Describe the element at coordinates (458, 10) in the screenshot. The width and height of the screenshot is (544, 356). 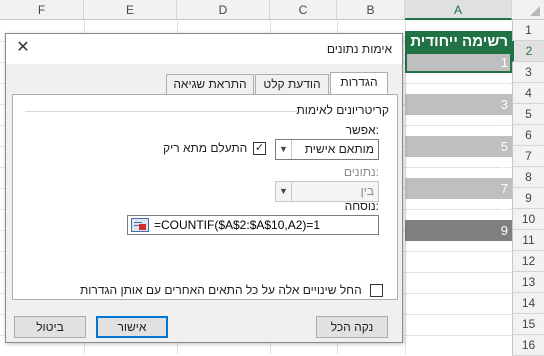
I see `column-header-a: A` at that location.